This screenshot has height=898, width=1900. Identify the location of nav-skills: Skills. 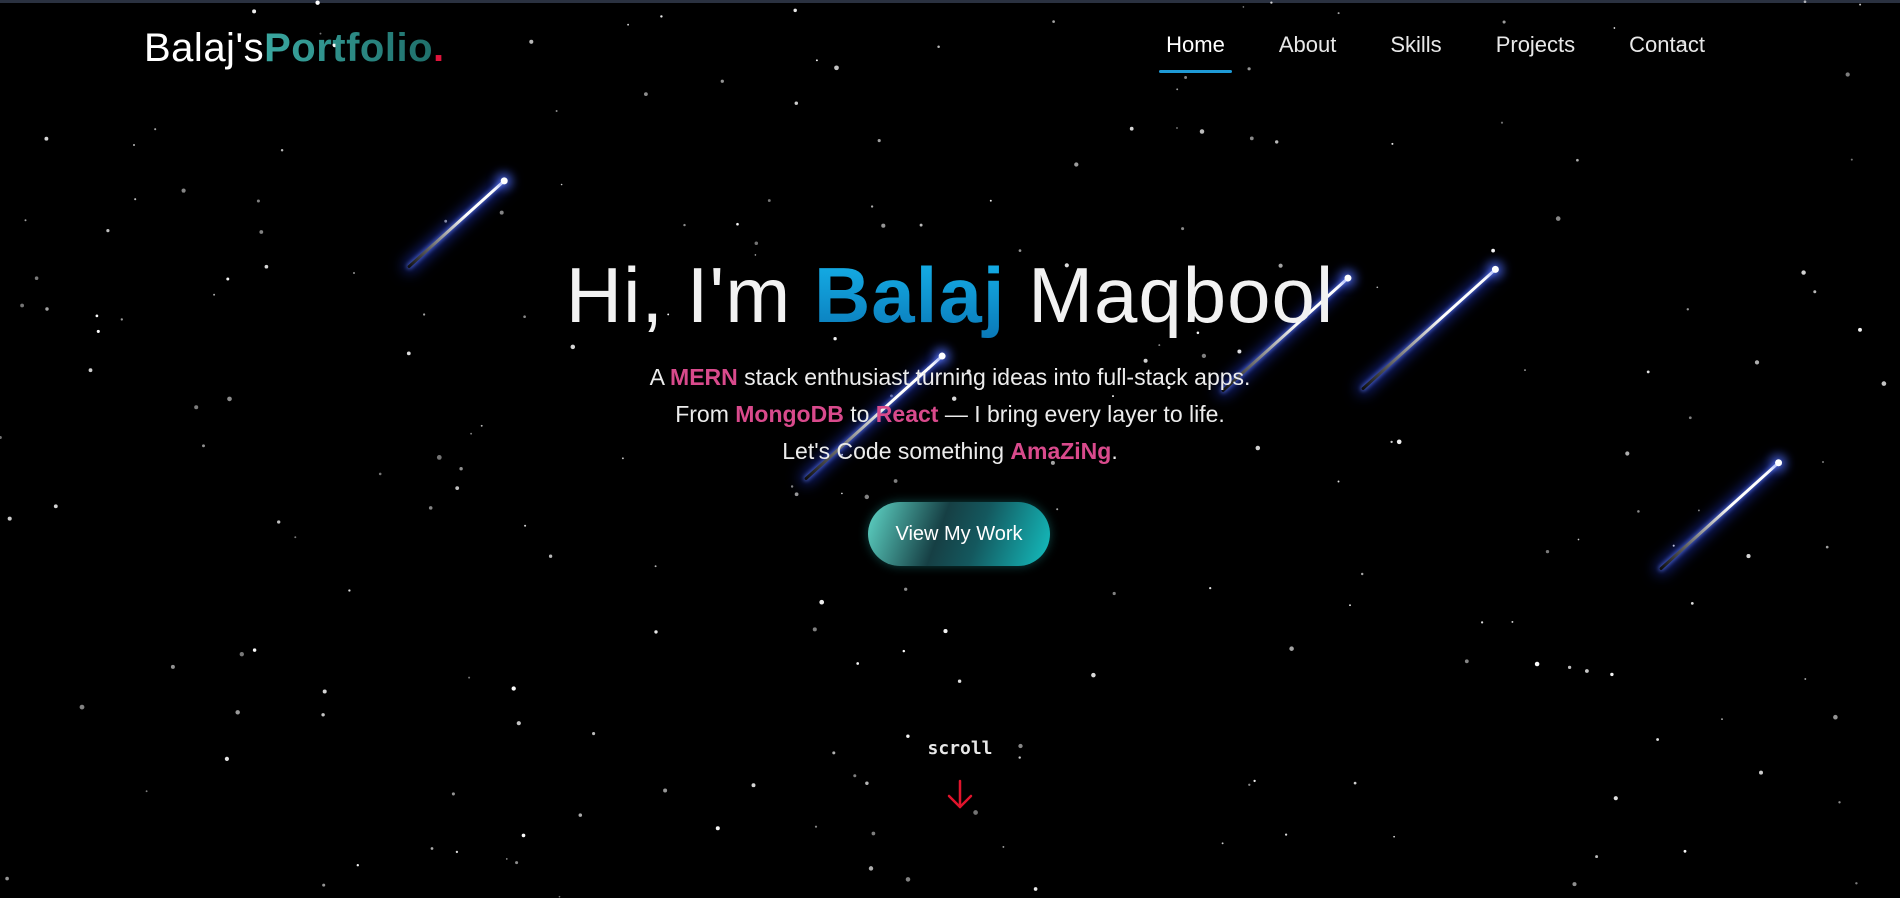
(1415, 45).